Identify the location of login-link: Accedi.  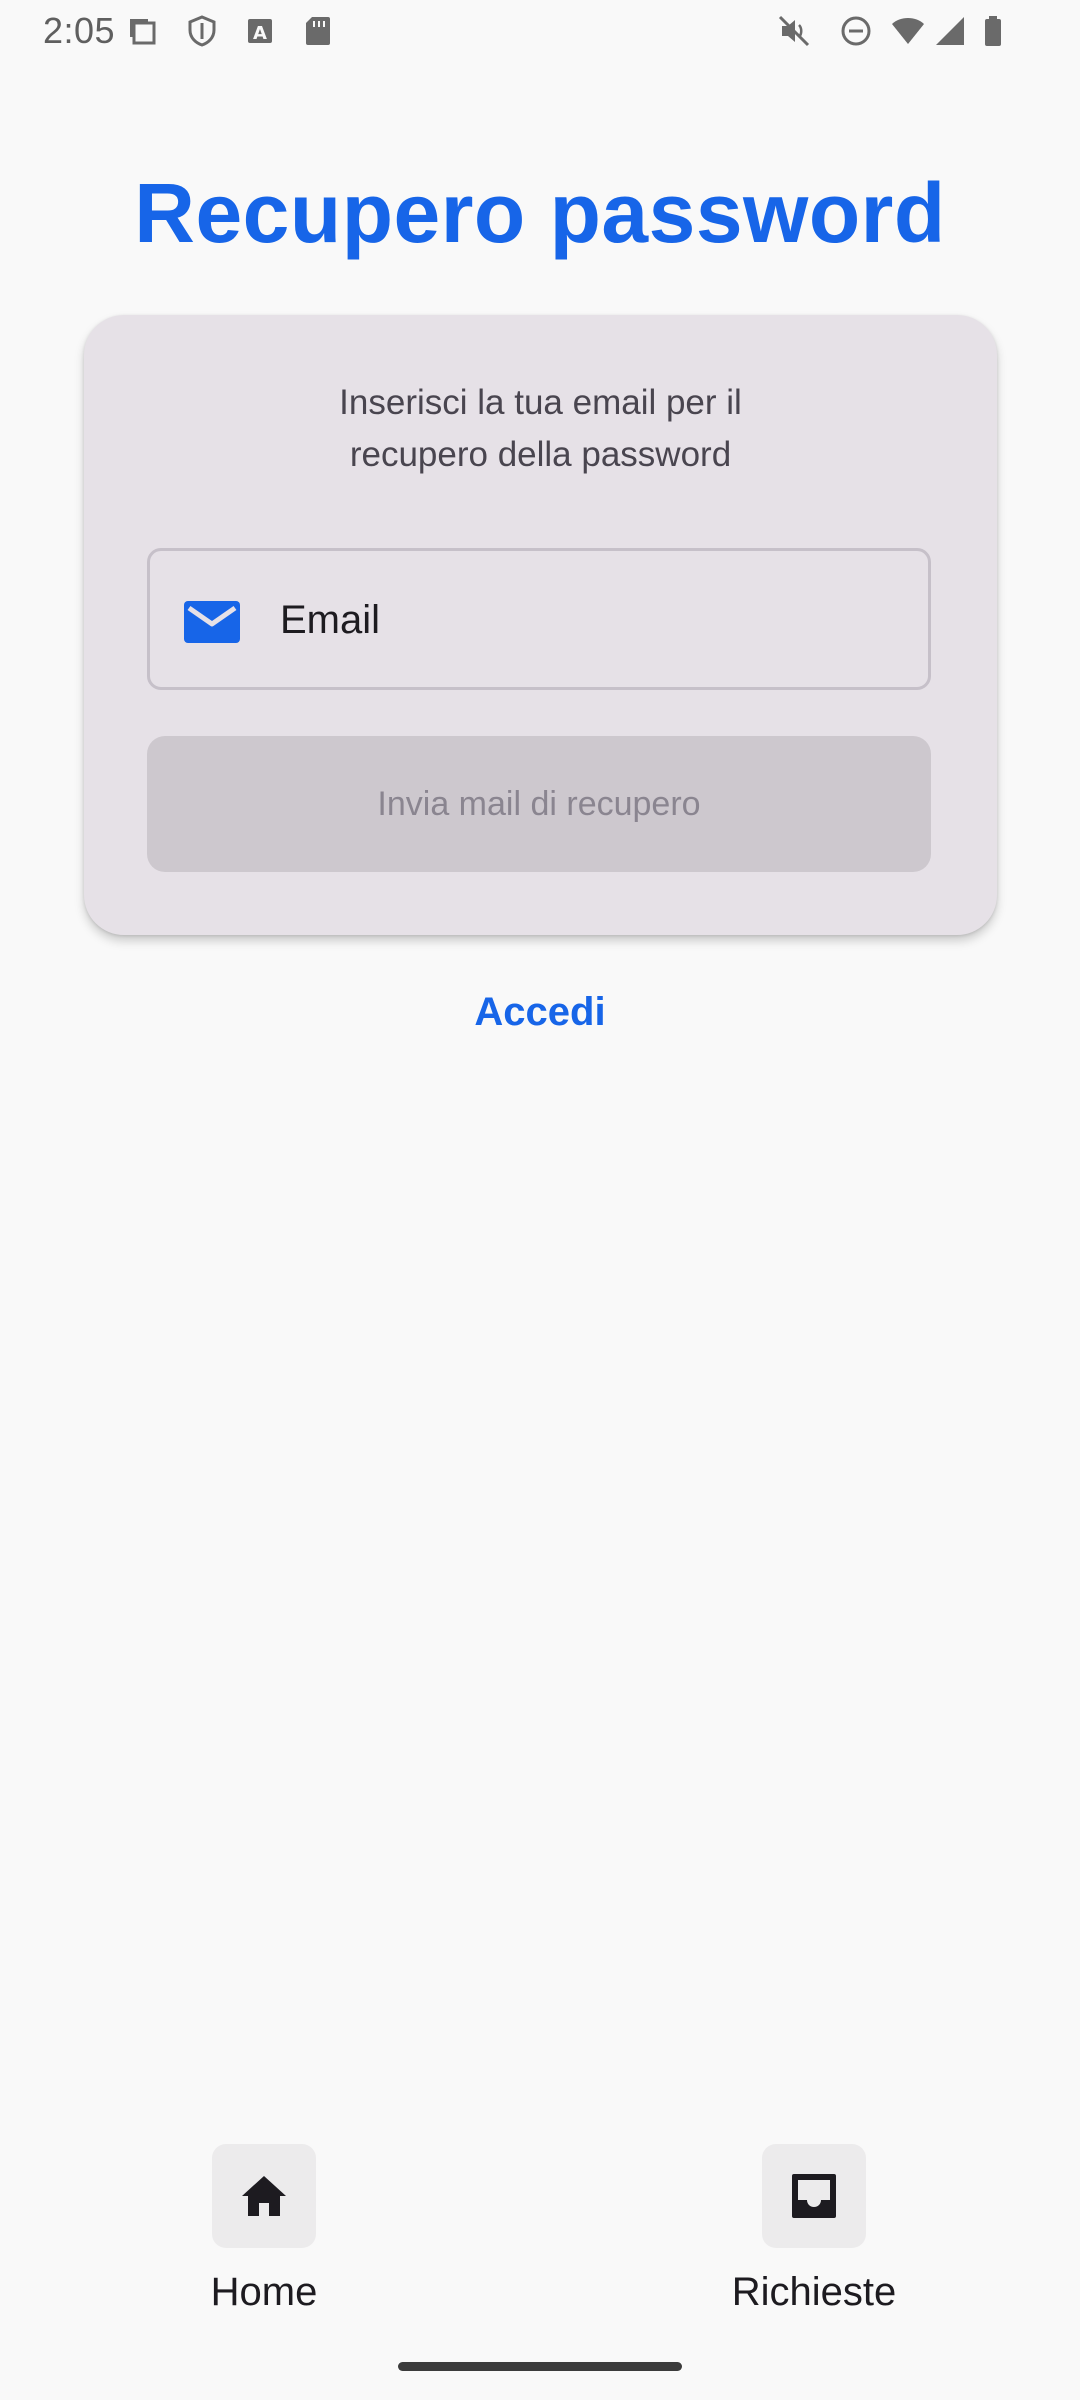
(540, 1012).